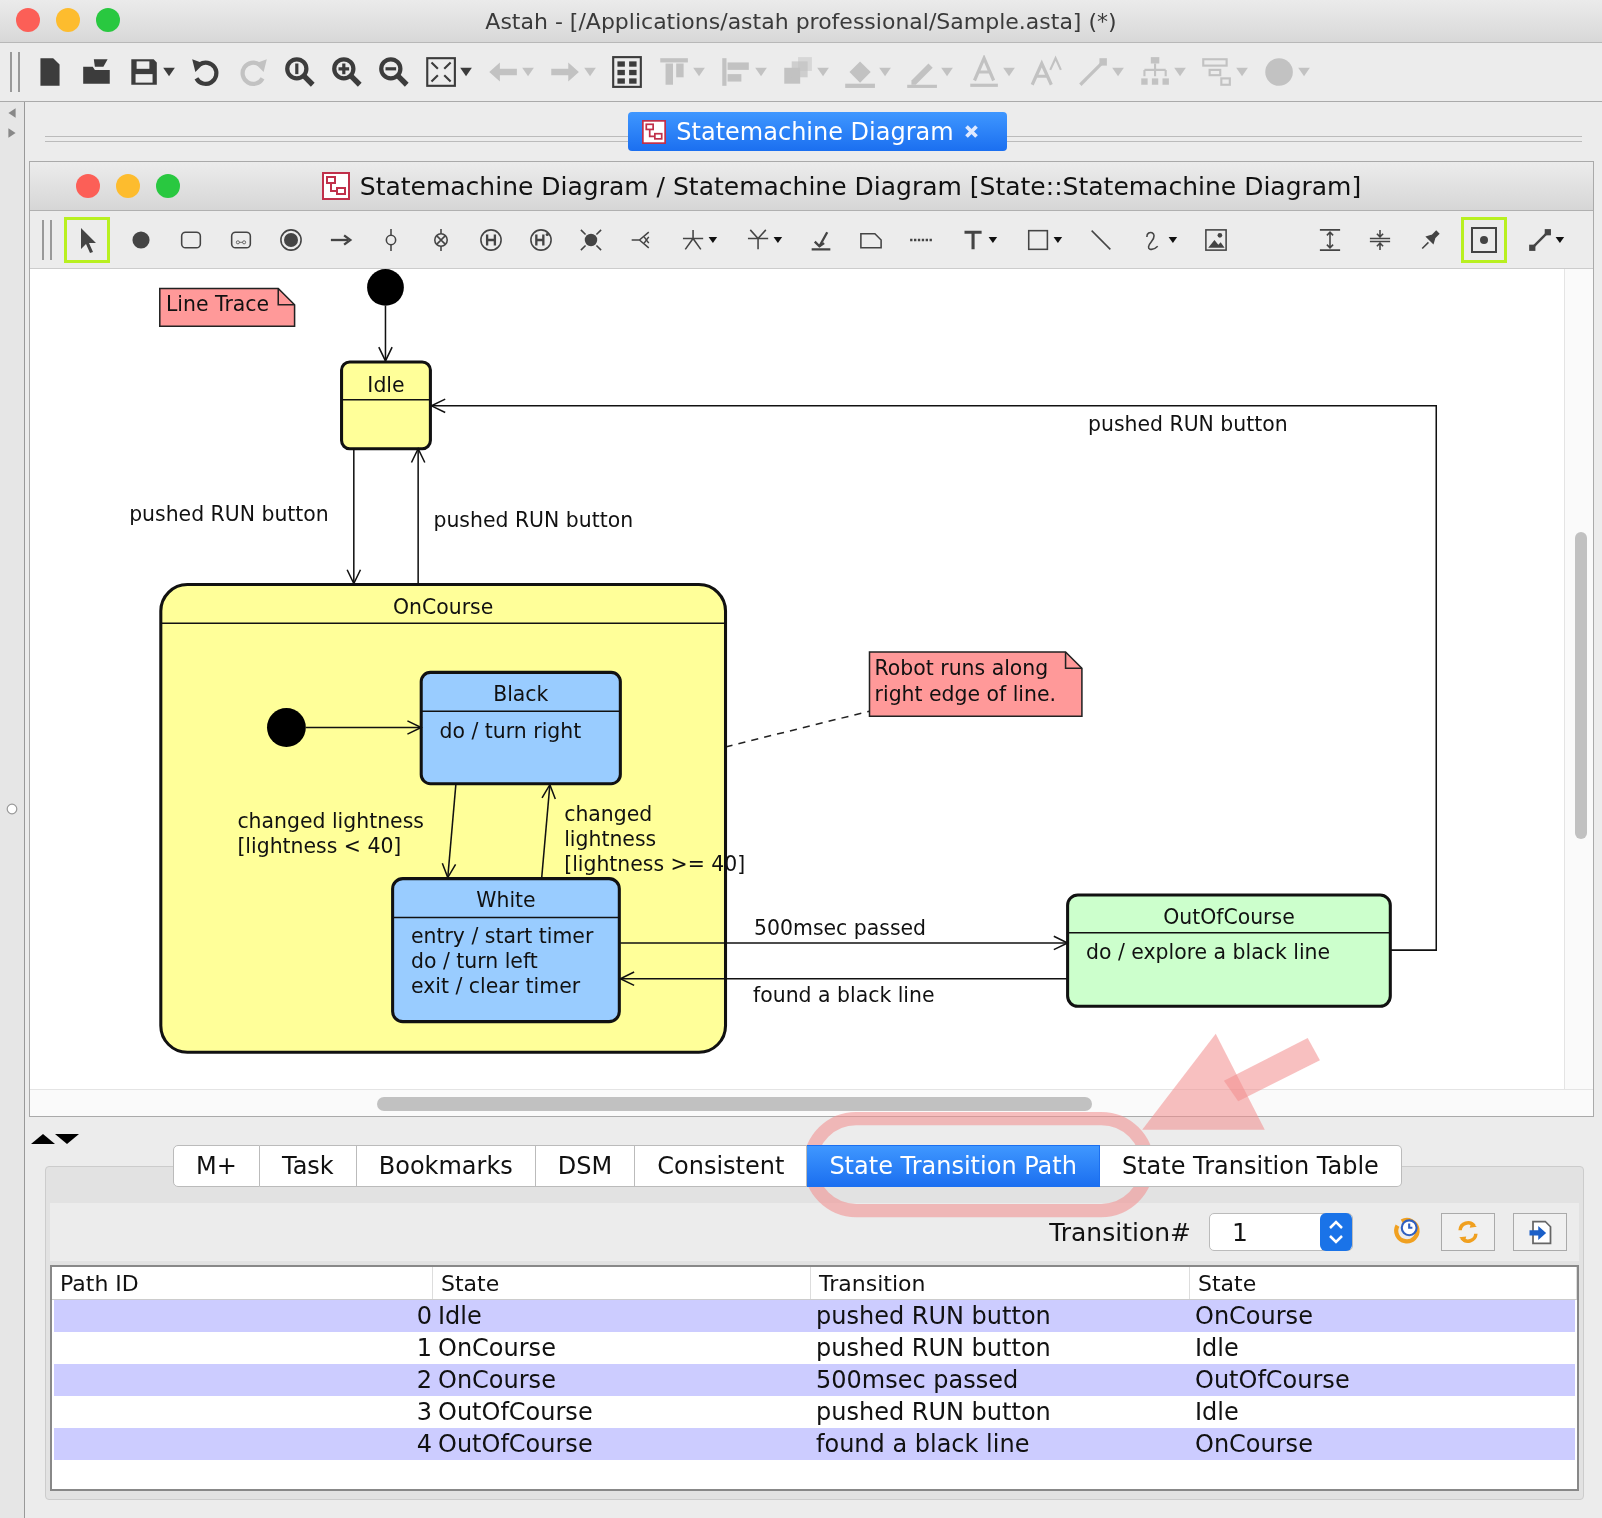 The width and height of the screenshot is (1602, 1518). What do you see at coordinates (953, 1166) in the screenshot?
I see `panel-tab: State Transition Path` at bounding box center [953, 1166].